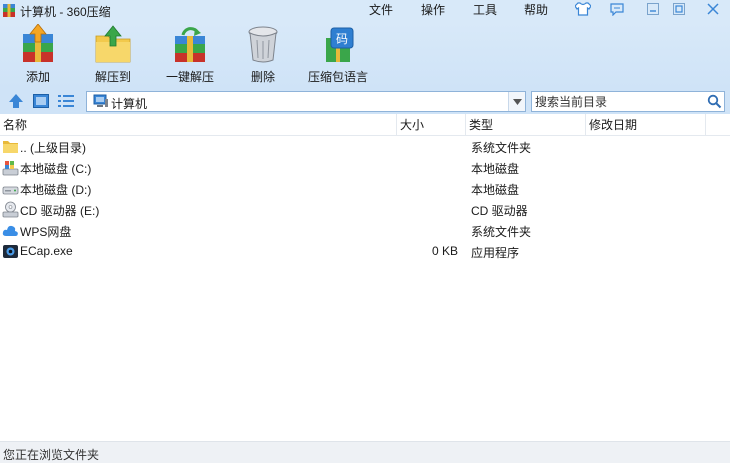 Image resolution: width=730 pixels, height=463 pixels. Describe the element at coordinates (365, 11) in the screenshot. I see `title-bar: 计算机 - 360压缩 文件 操作 工具 帮助` at that location.